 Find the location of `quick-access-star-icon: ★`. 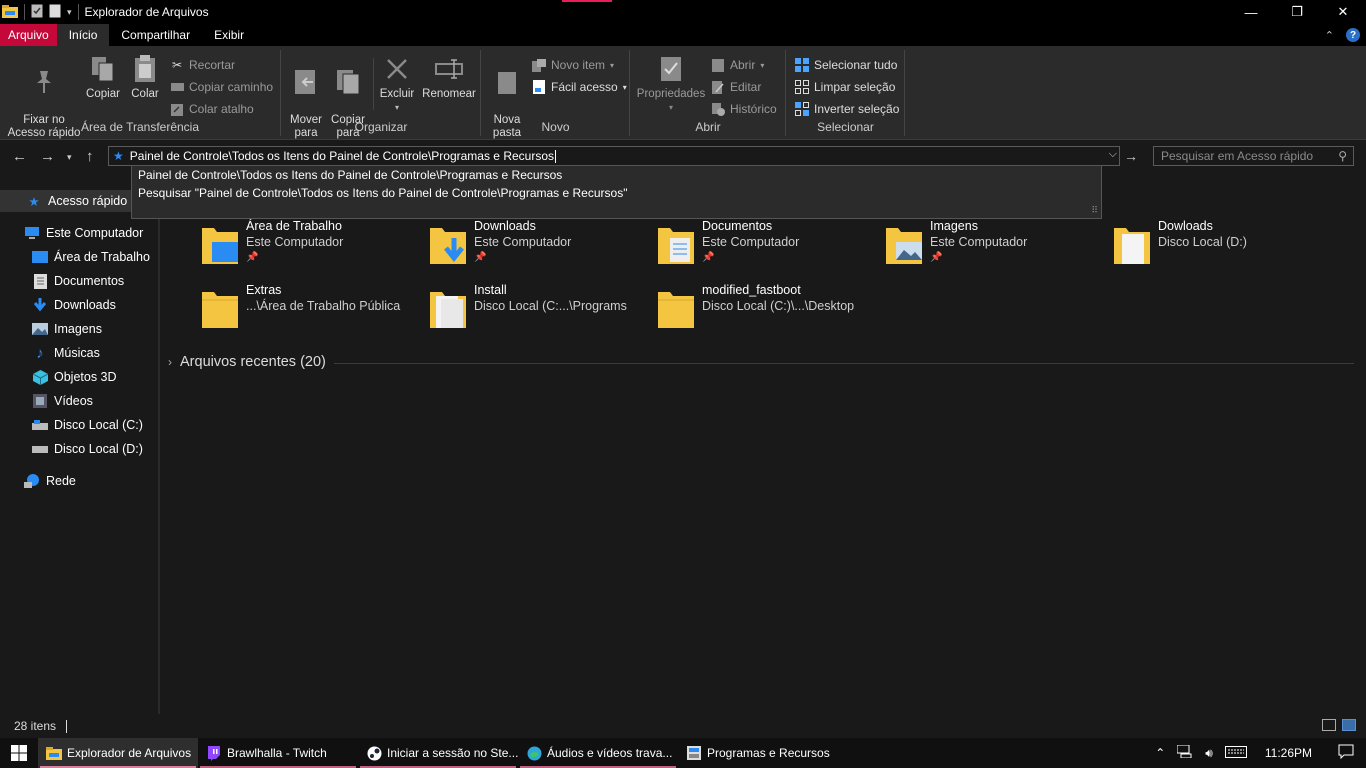

quick-access-star-icon: ★ is located at coordinates (118, 156).